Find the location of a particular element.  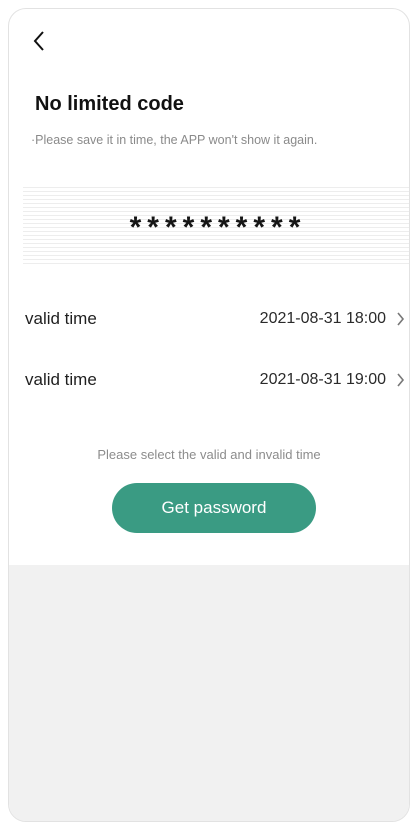

back-button is located at coordinates (39, 41).